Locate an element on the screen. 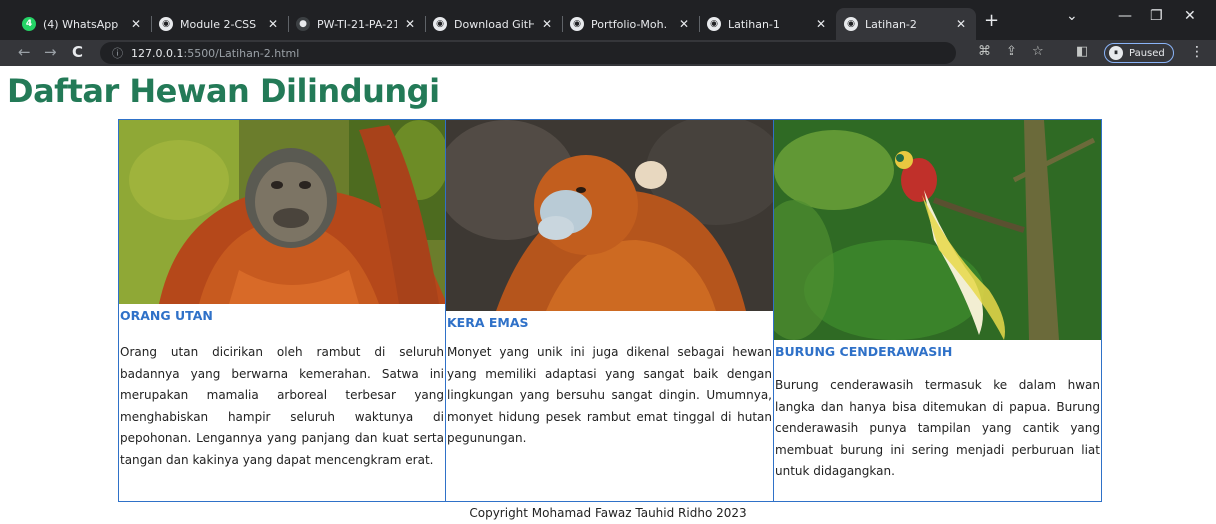  profile-button: ⏸ Paused is located at coordinates (1139, 53).